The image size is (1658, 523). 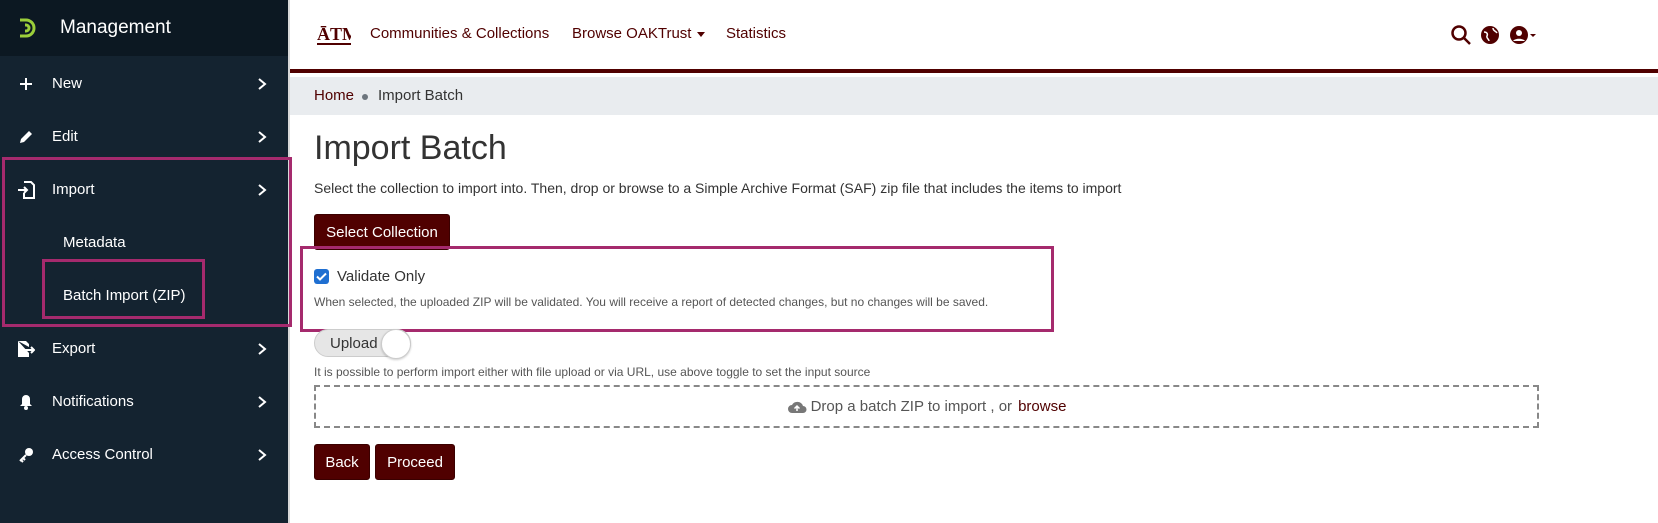 I want to click on sidebar-item-export: Export, so click(x=144, y=348).